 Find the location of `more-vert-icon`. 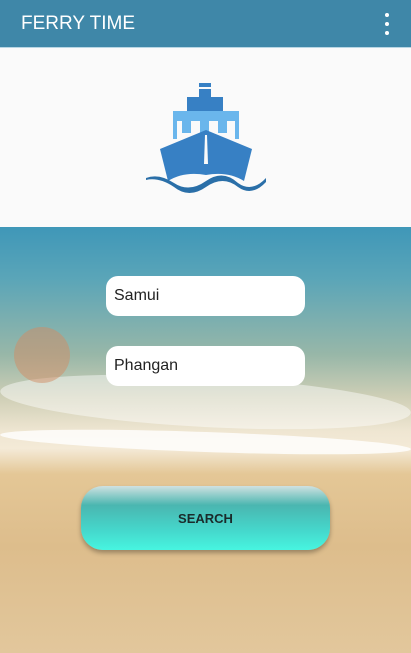

more-vert-icon is located at coordinates (387, 24).